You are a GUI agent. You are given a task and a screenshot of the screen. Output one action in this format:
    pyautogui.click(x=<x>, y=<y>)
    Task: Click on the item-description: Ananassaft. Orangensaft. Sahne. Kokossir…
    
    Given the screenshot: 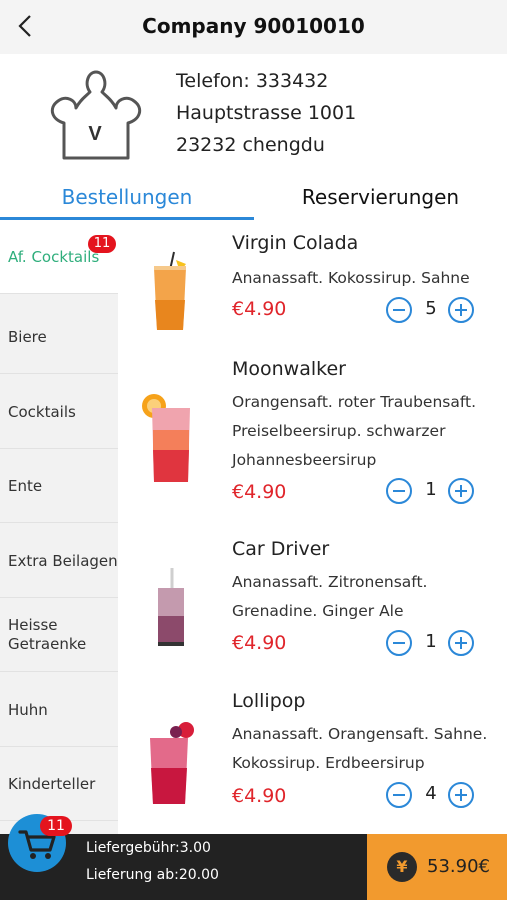 What is the action you would take?
    pyautogui.click(x=360, y=748)
    